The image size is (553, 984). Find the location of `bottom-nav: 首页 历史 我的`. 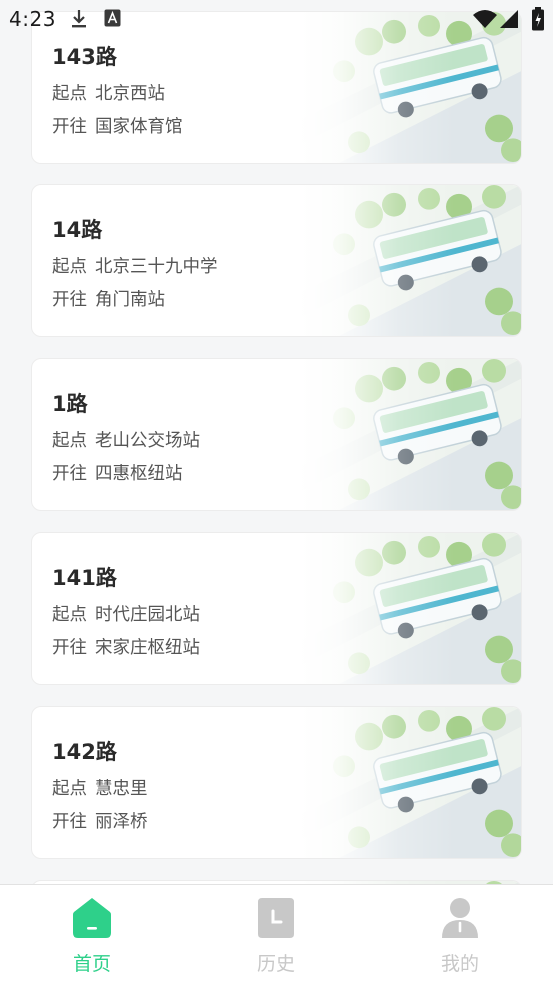

bottom-nav: 首页 历史 我的 is located at coordinates (276, 934).